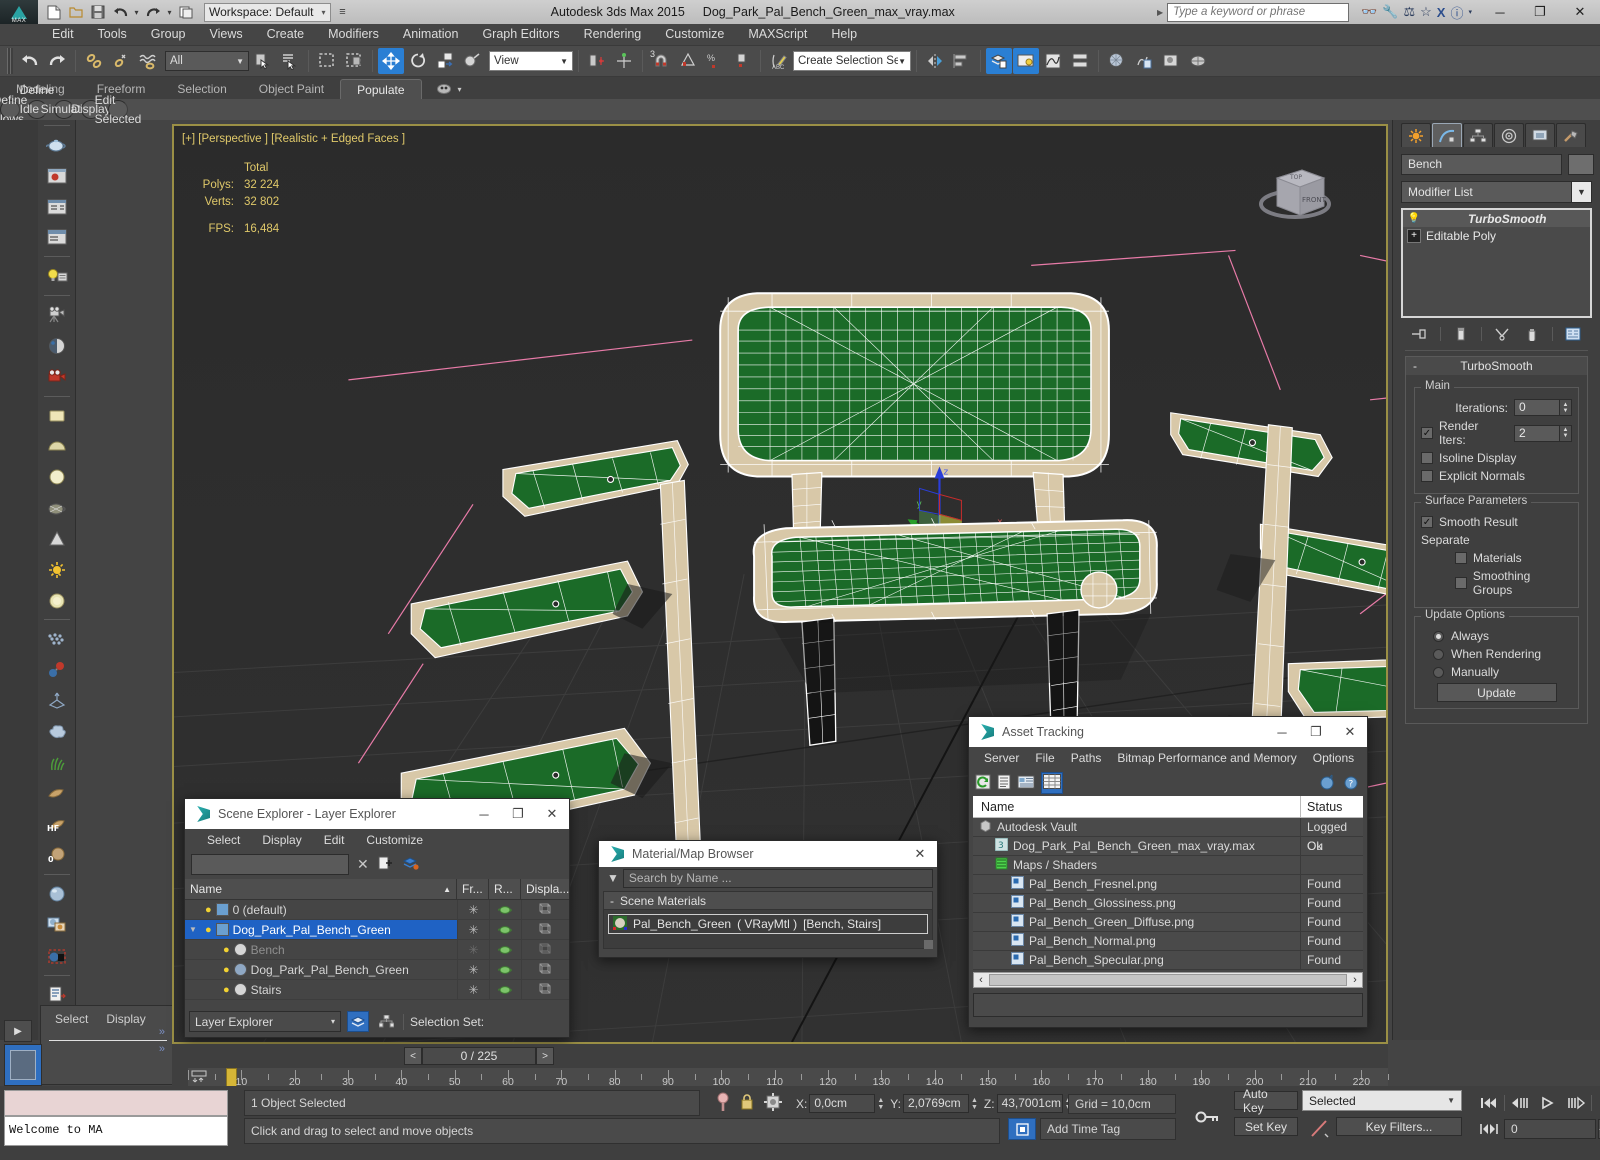  I want to click on key-tangent-icon, so click(1320, 1128).